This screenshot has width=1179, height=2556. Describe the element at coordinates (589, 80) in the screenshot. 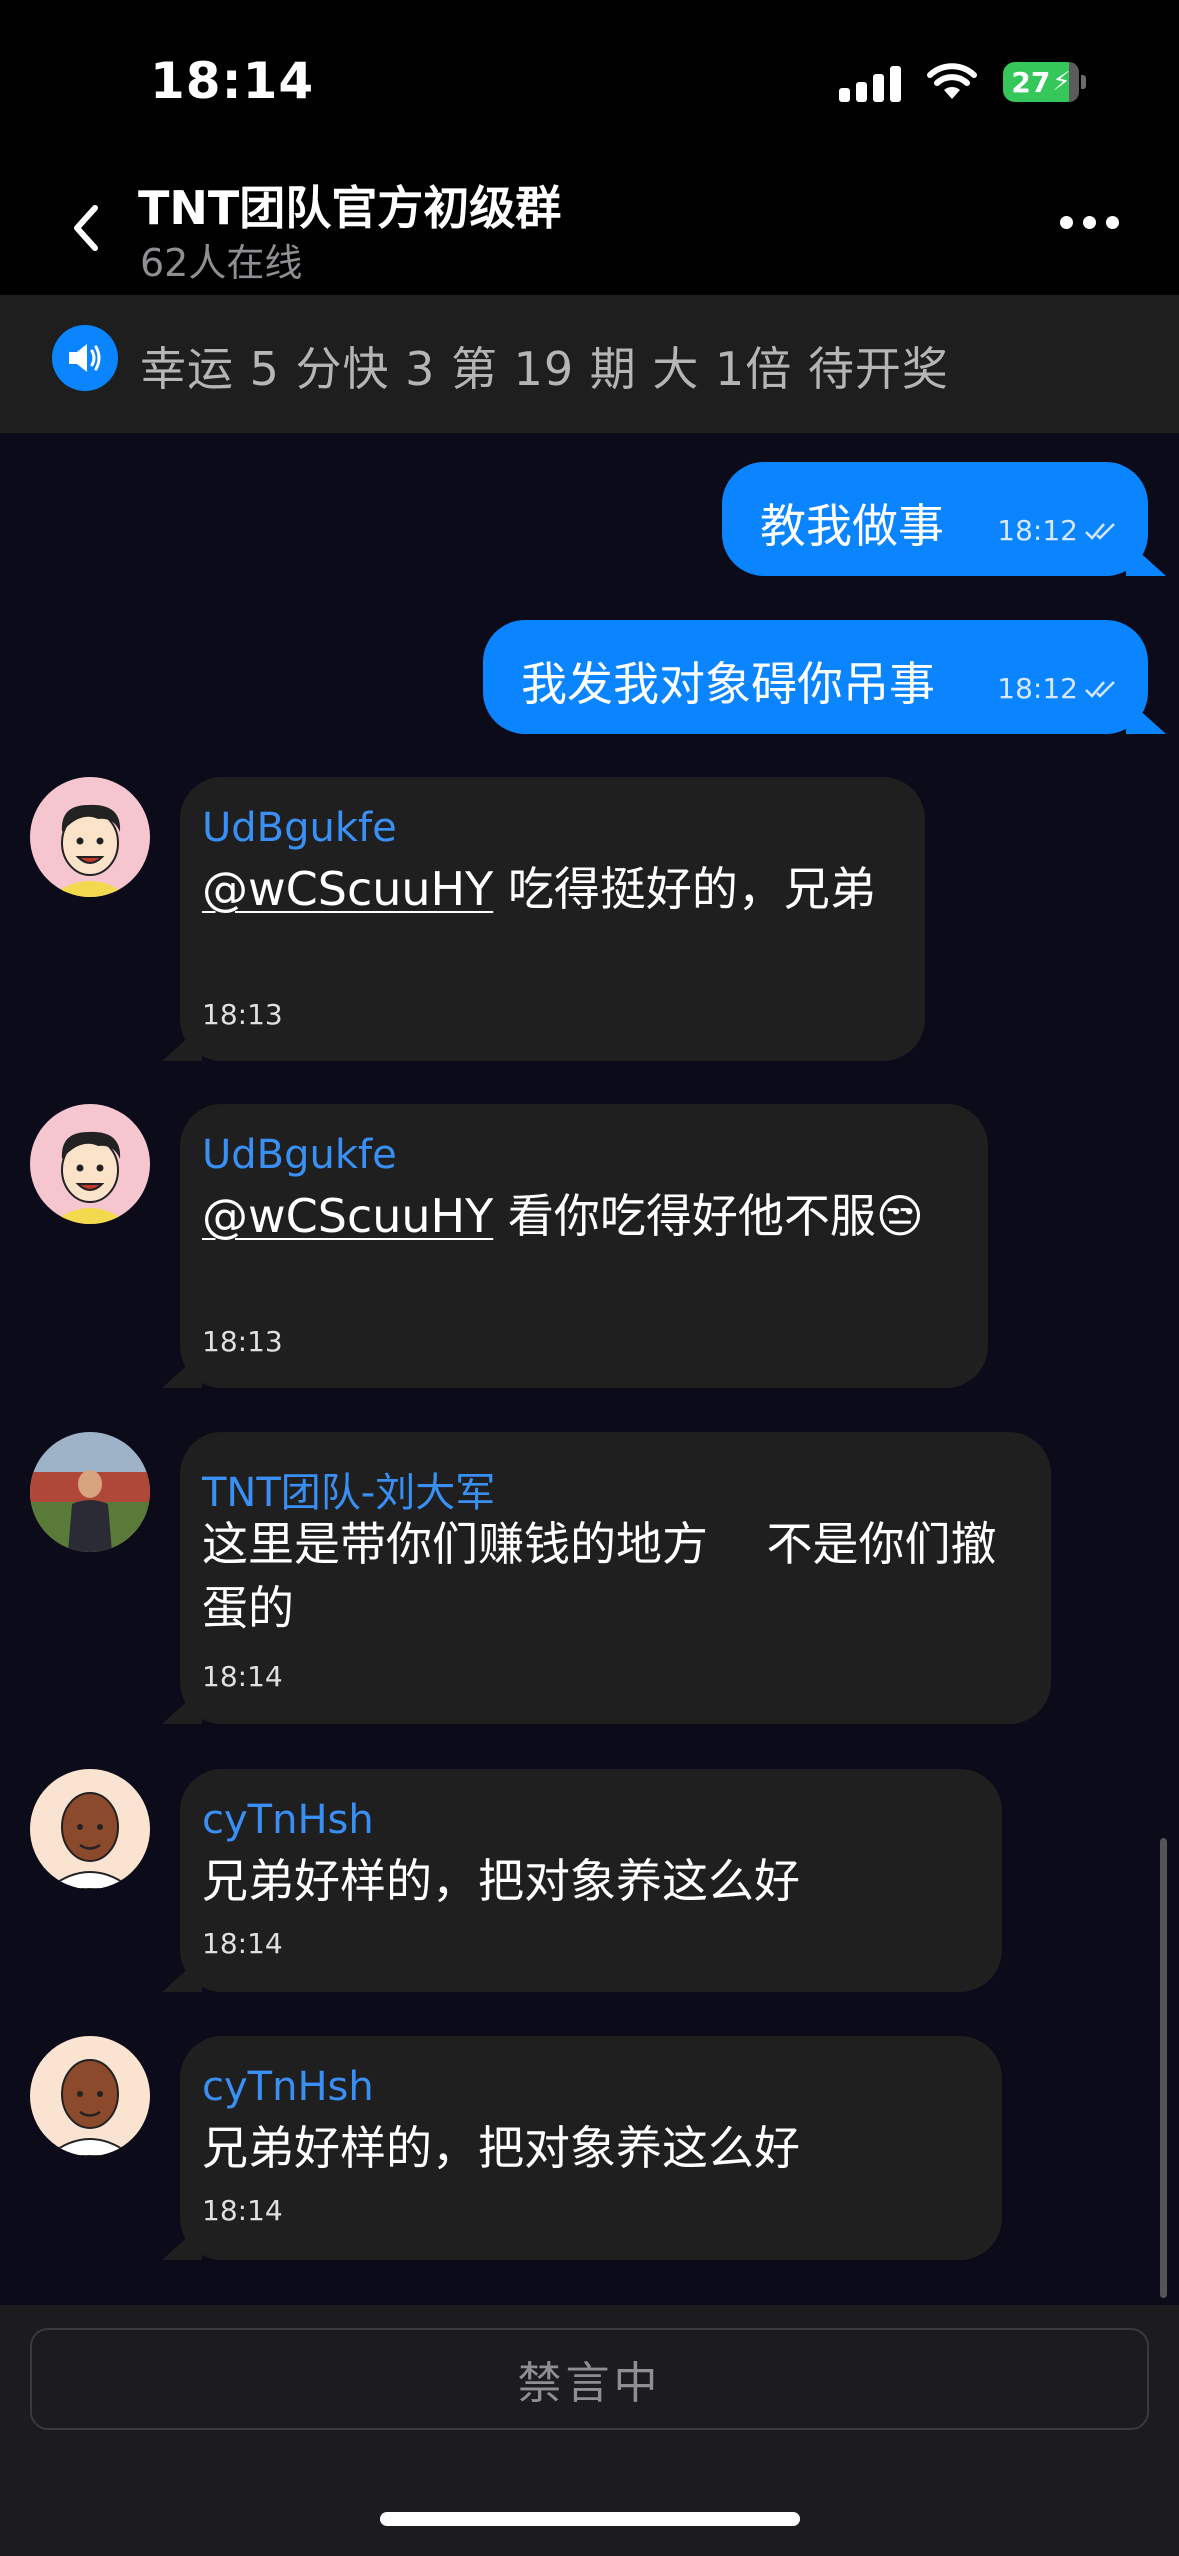

I see `status-bar: 18:14 27 ⚡` at that location.